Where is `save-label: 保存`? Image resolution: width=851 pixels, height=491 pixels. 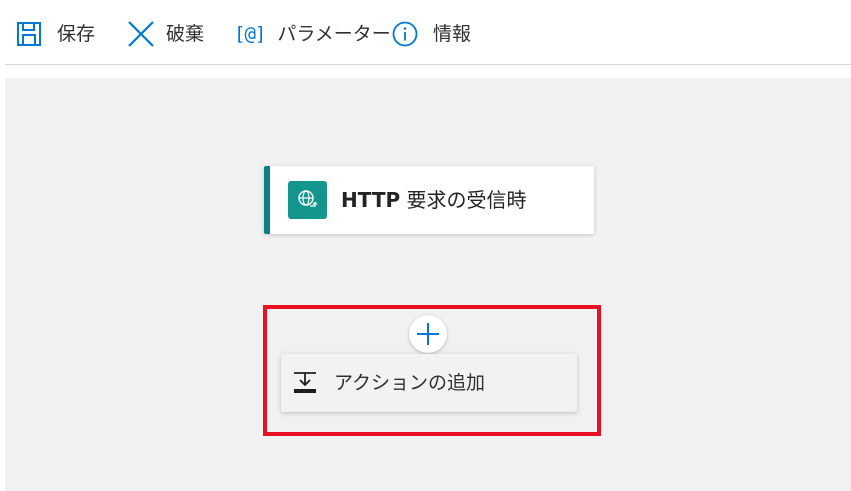
save-label: 保存 is located at coordinates (76, 34).